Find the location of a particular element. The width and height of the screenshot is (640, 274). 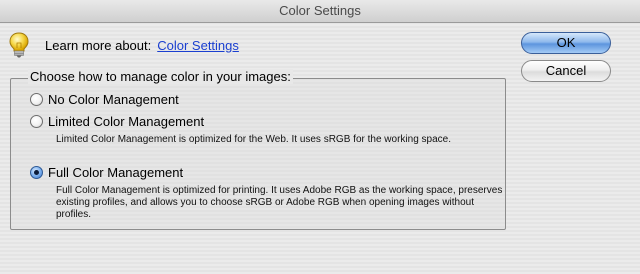

radio-button-selected is located at coordinates (36, 172).